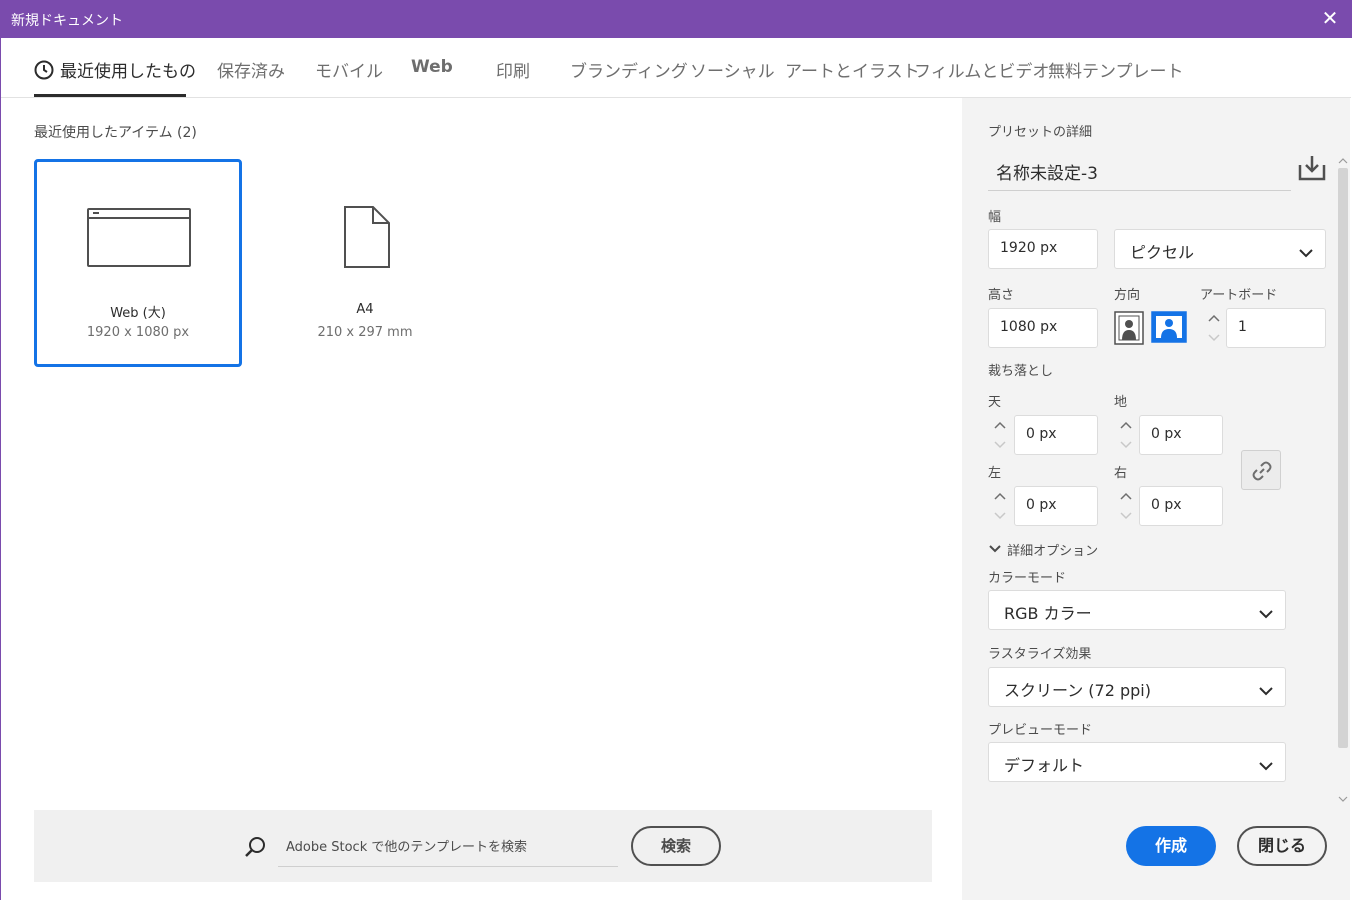 Image resolution: width=1352 pixels, height=902 pixels. I want to click on recent-item-size: 210 x 297 mm, so click(365, 332).